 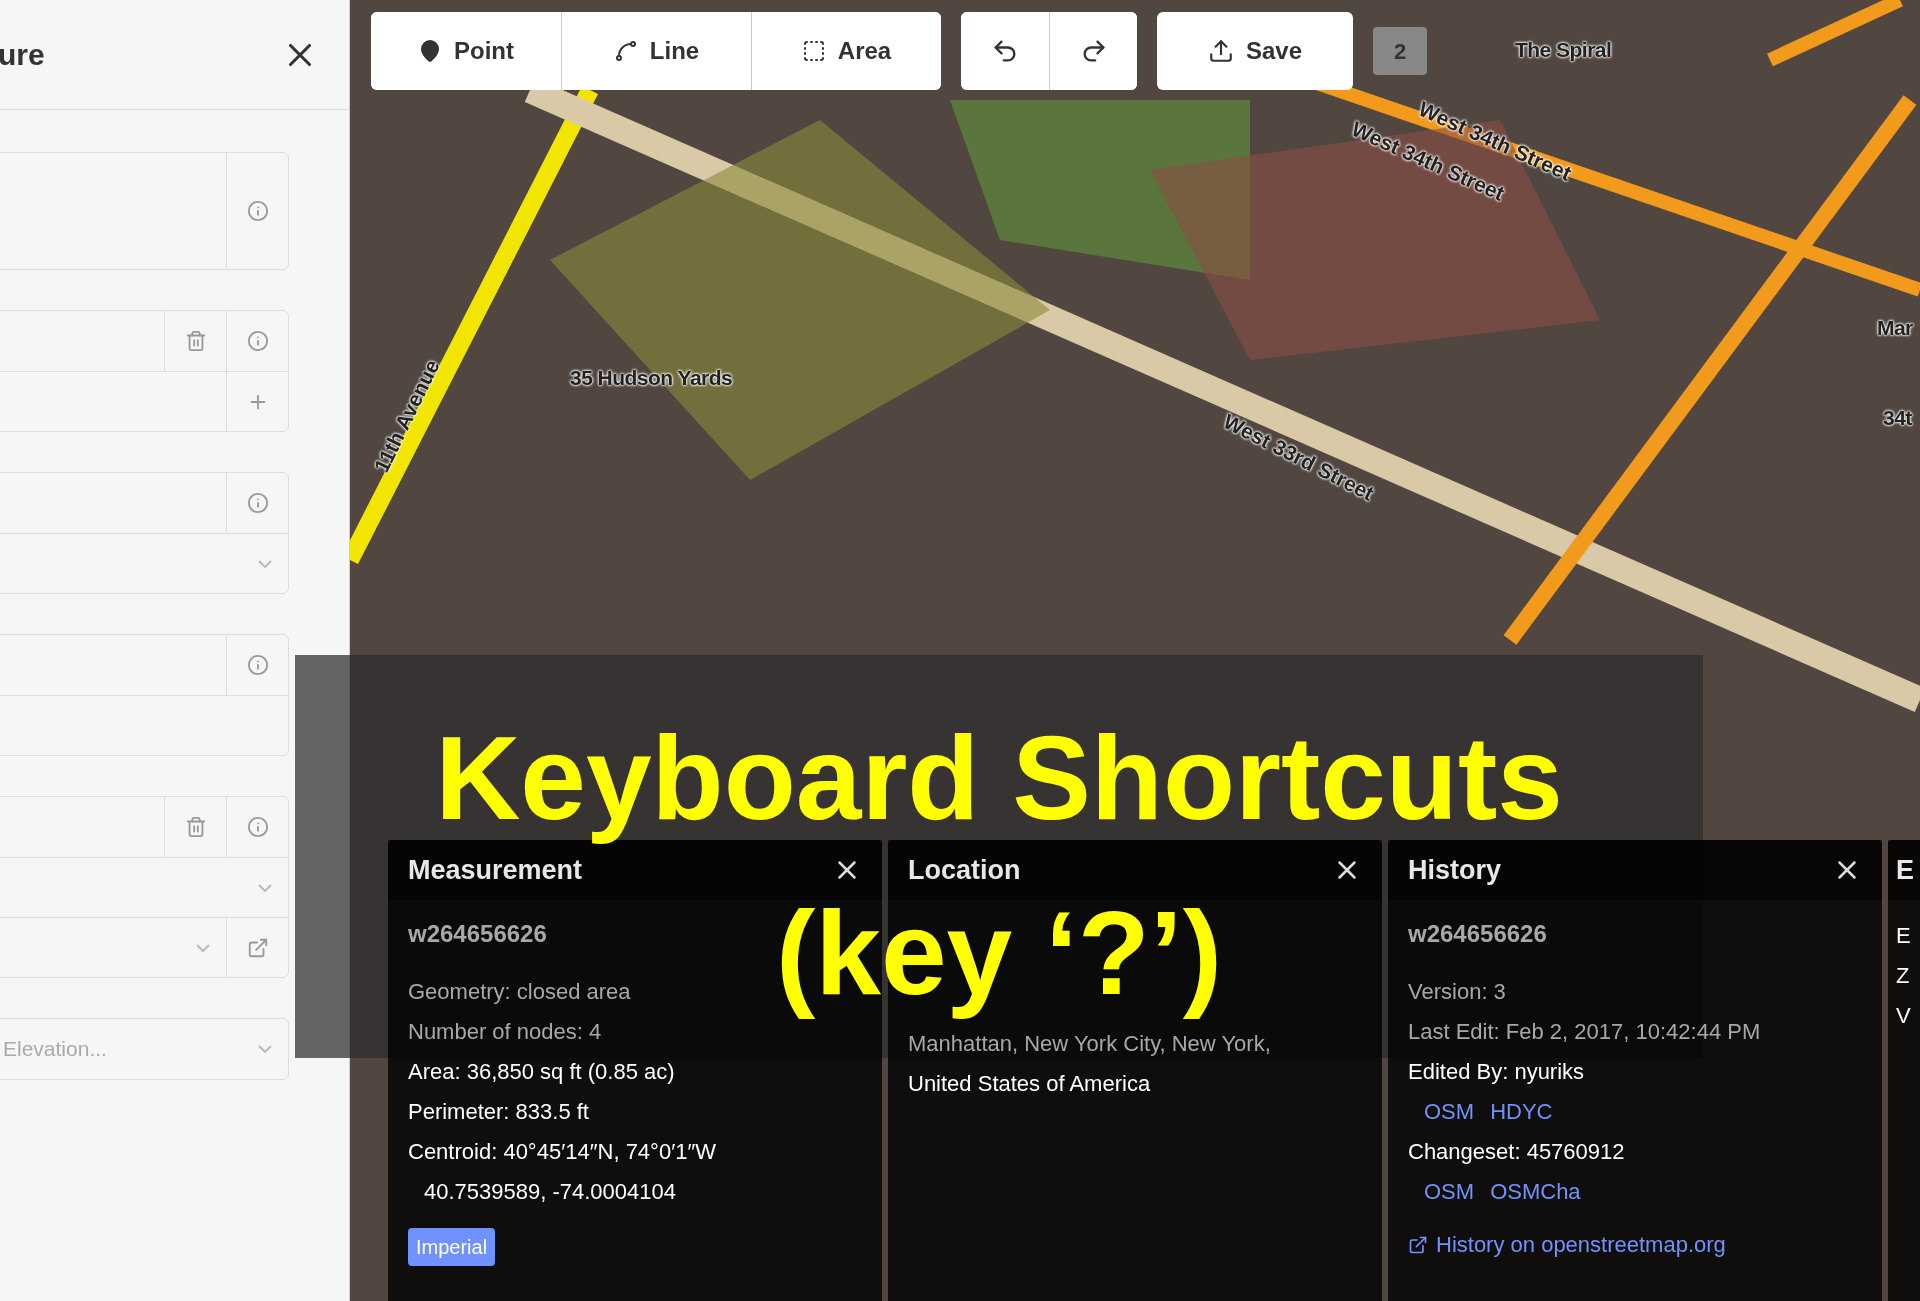 What do you see at coordinates (1905, 870) in the screenshot?
I see `panel-title: E` at bounding box center [1905, 870].